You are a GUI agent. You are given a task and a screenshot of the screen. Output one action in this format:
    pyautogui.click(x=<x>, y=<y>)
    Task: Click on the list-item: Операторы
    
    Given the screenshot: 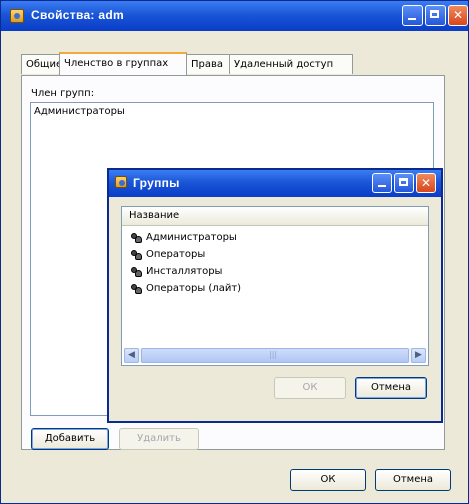 What is the action you would take?
    pyautogui.click(x=168, y=255)
    